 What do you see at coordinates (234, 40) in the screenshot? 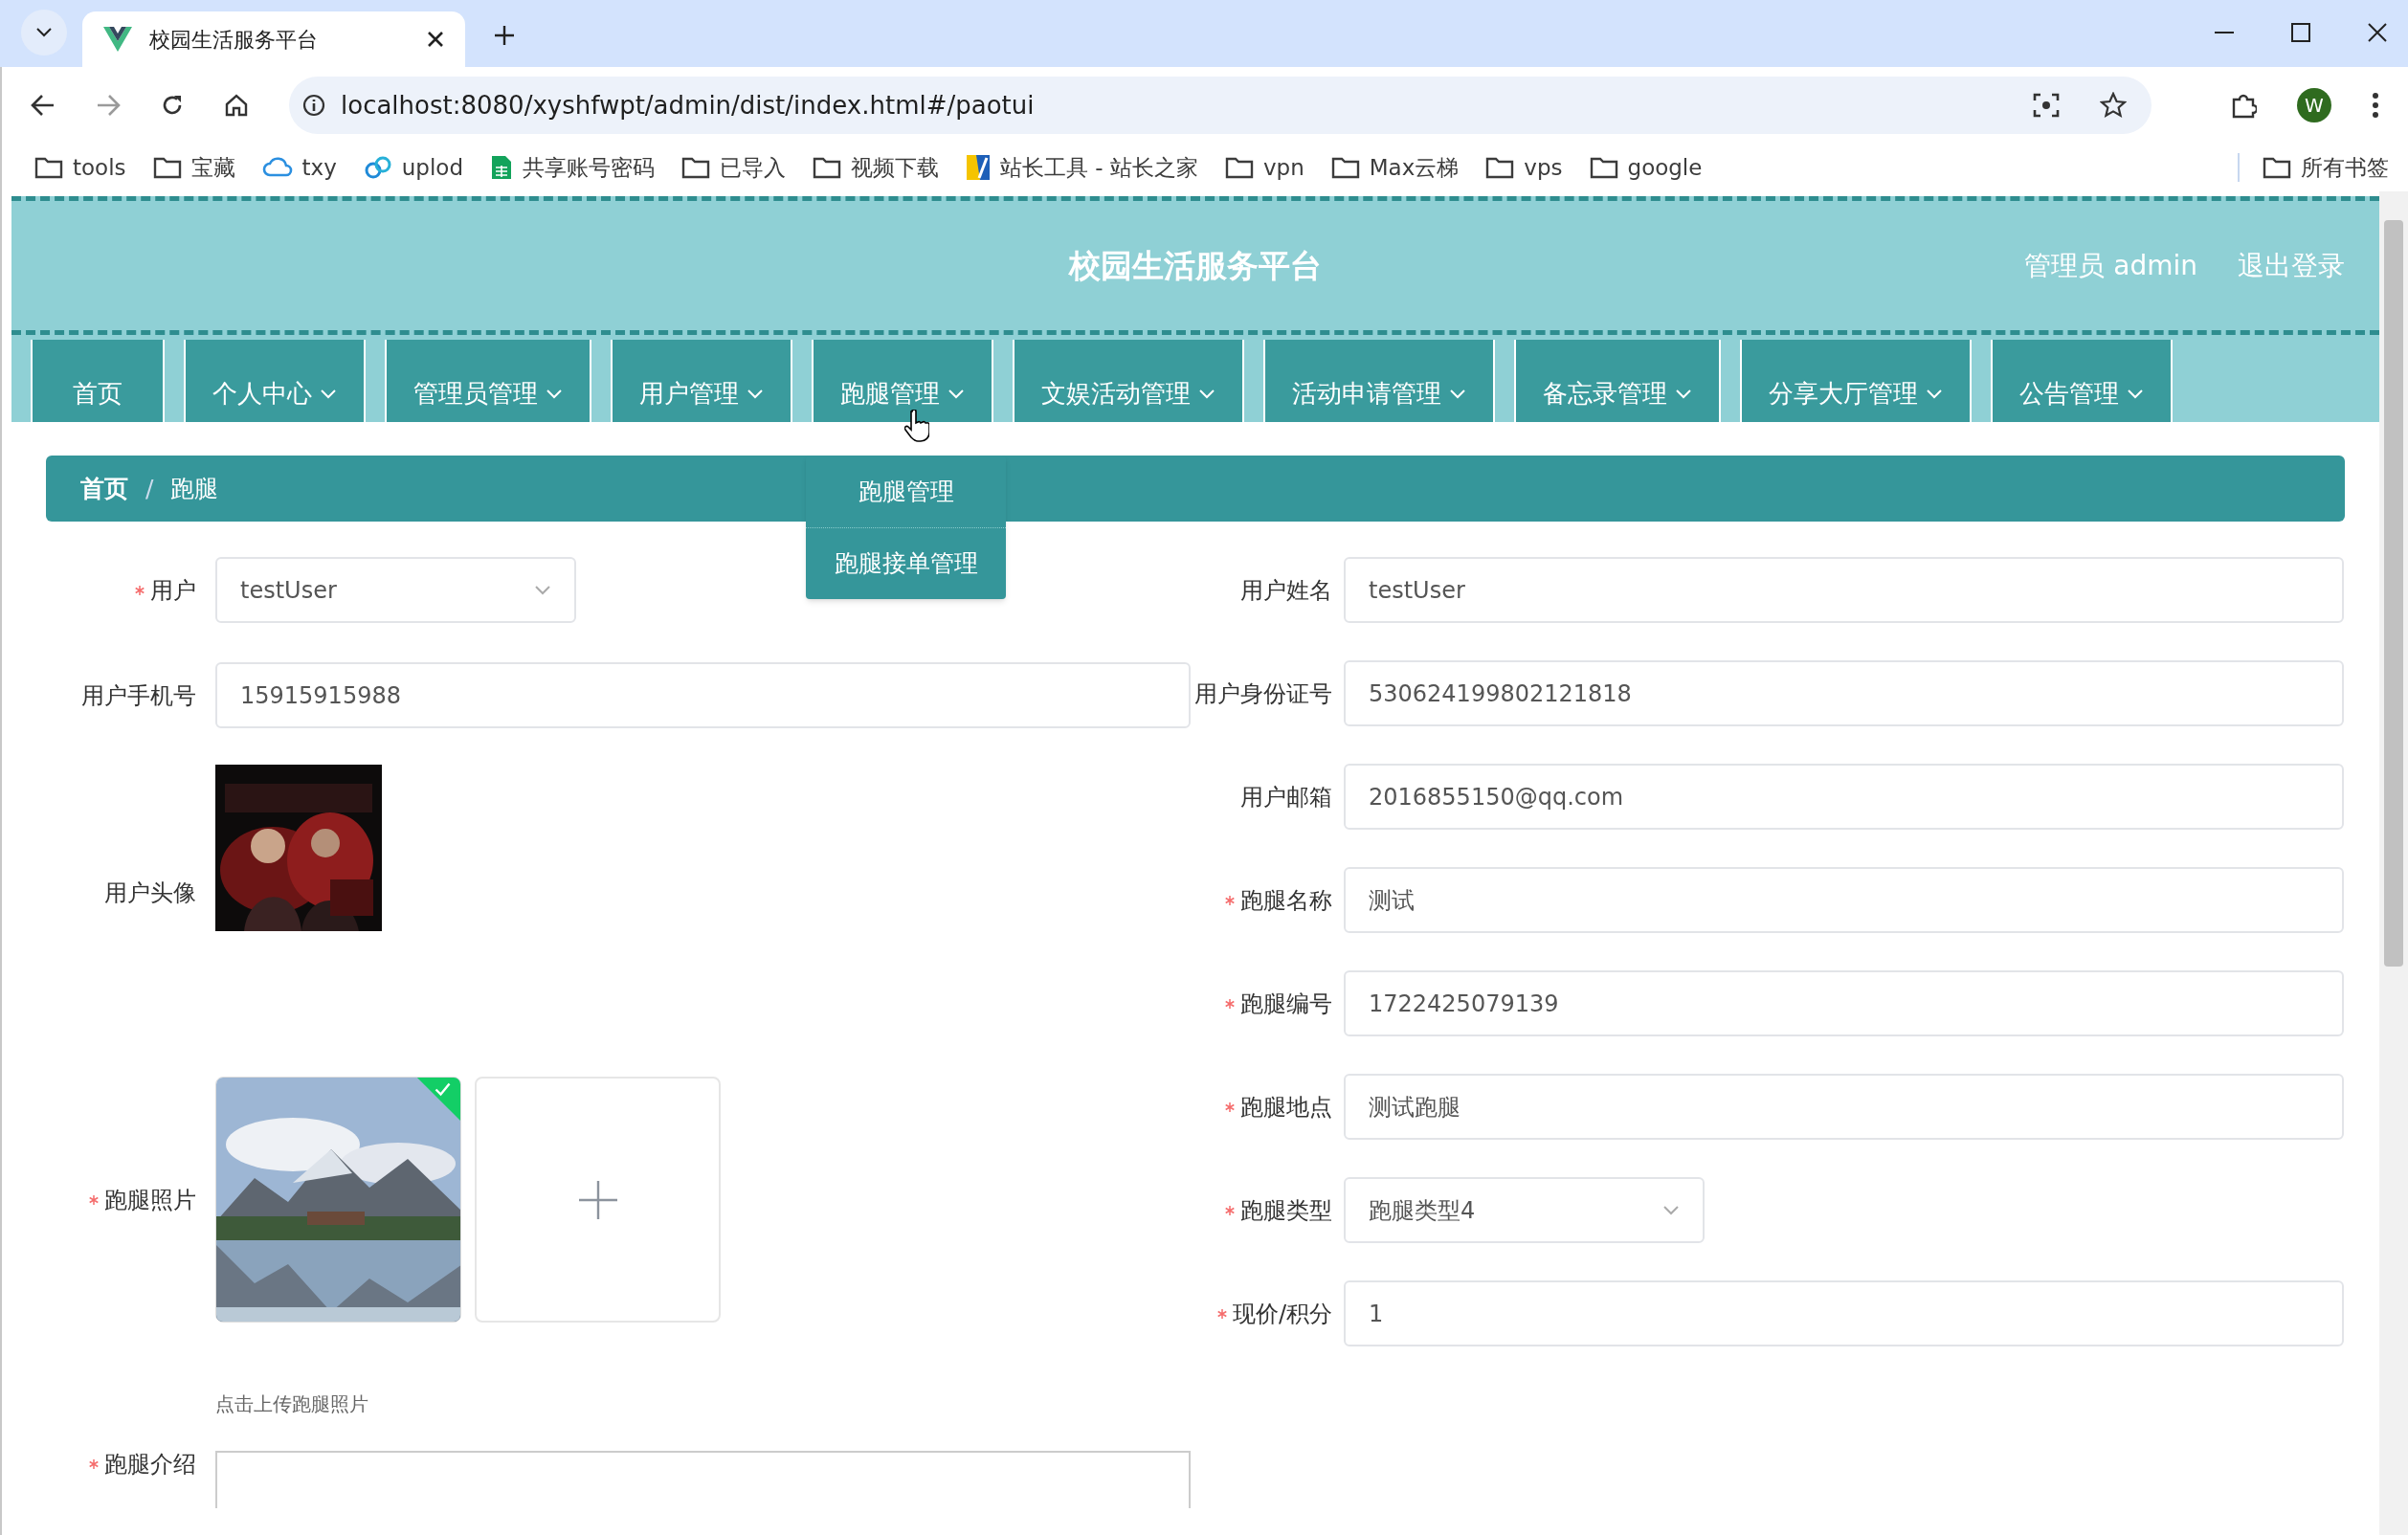
I see `tab-title: 校园生活服务平台` at bounding box center [234, 40].